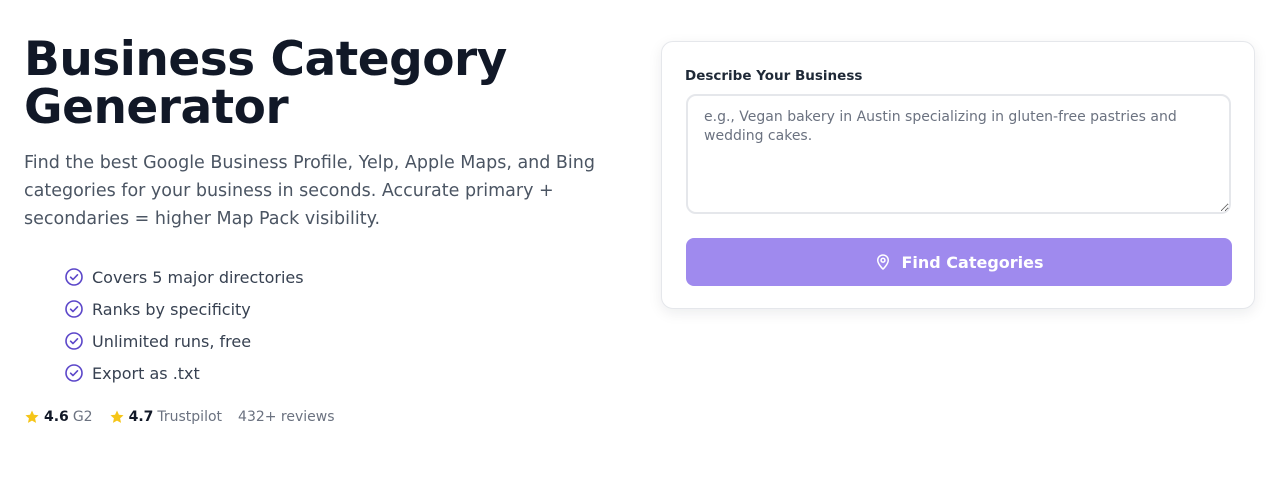 This screenshot has height=488, width=1280. I want to click on feature-item: Unlimited runs, free, so click(344, 341).